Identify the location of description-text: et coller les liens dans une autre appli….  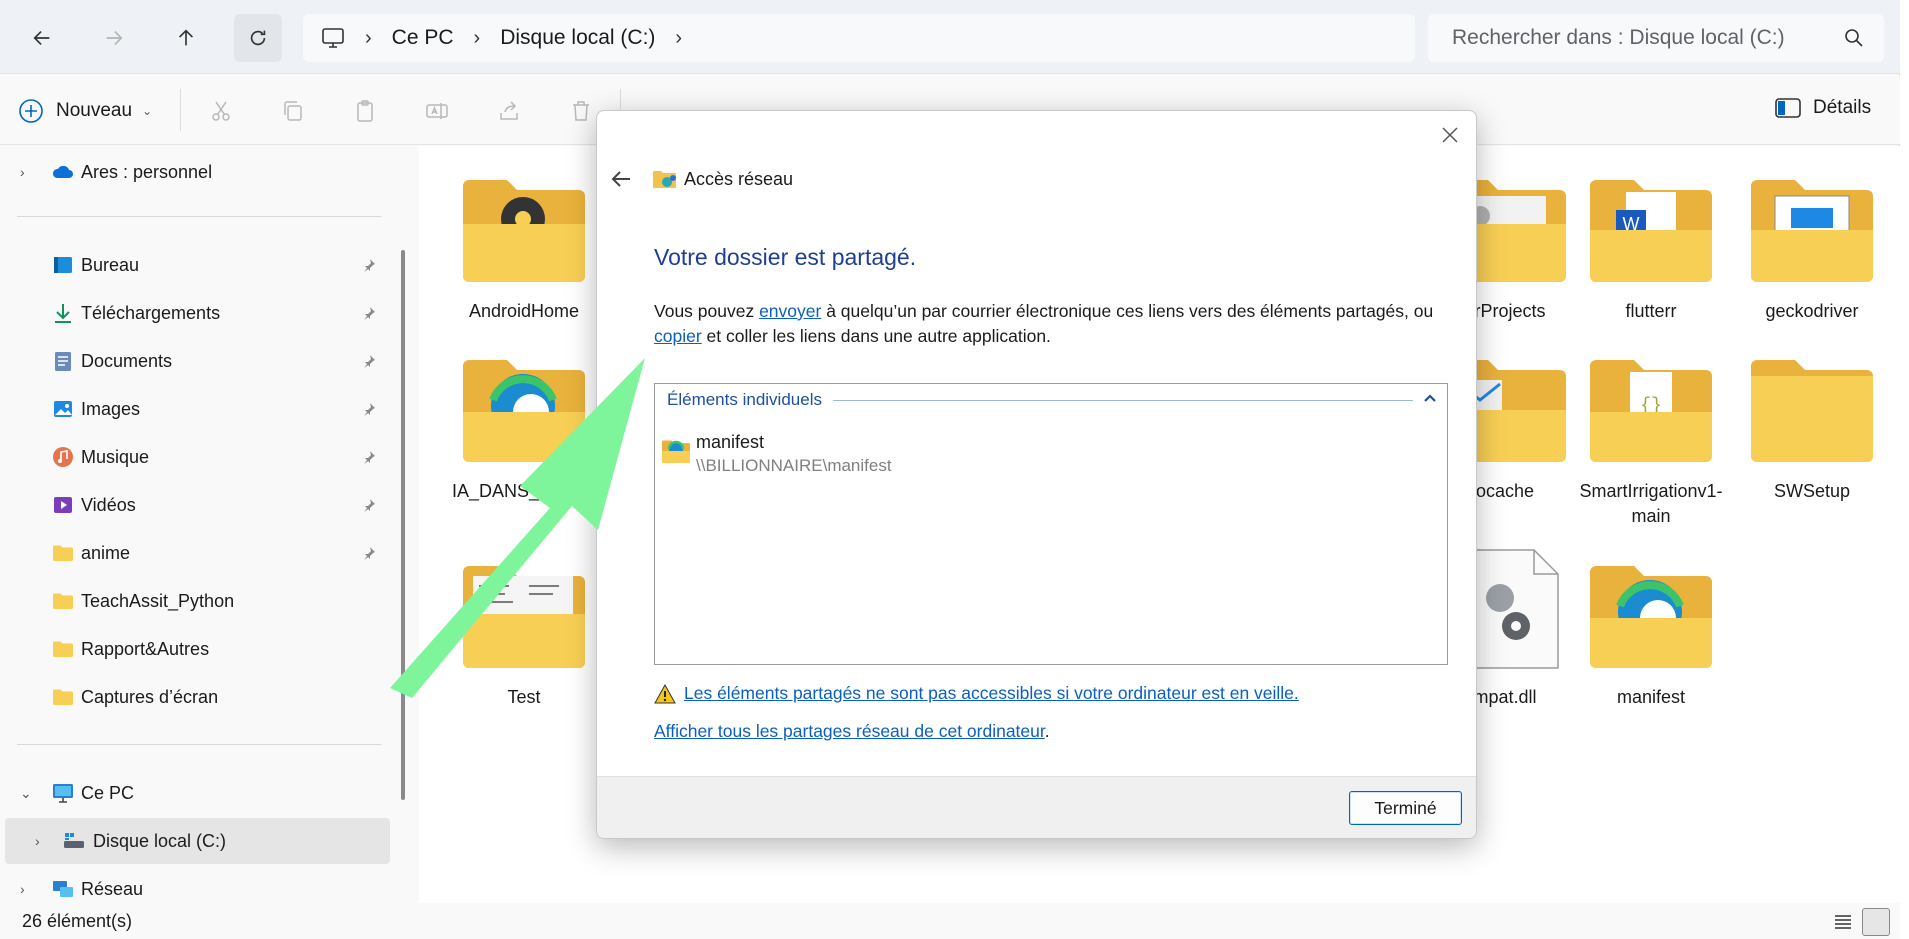
(876, 336).